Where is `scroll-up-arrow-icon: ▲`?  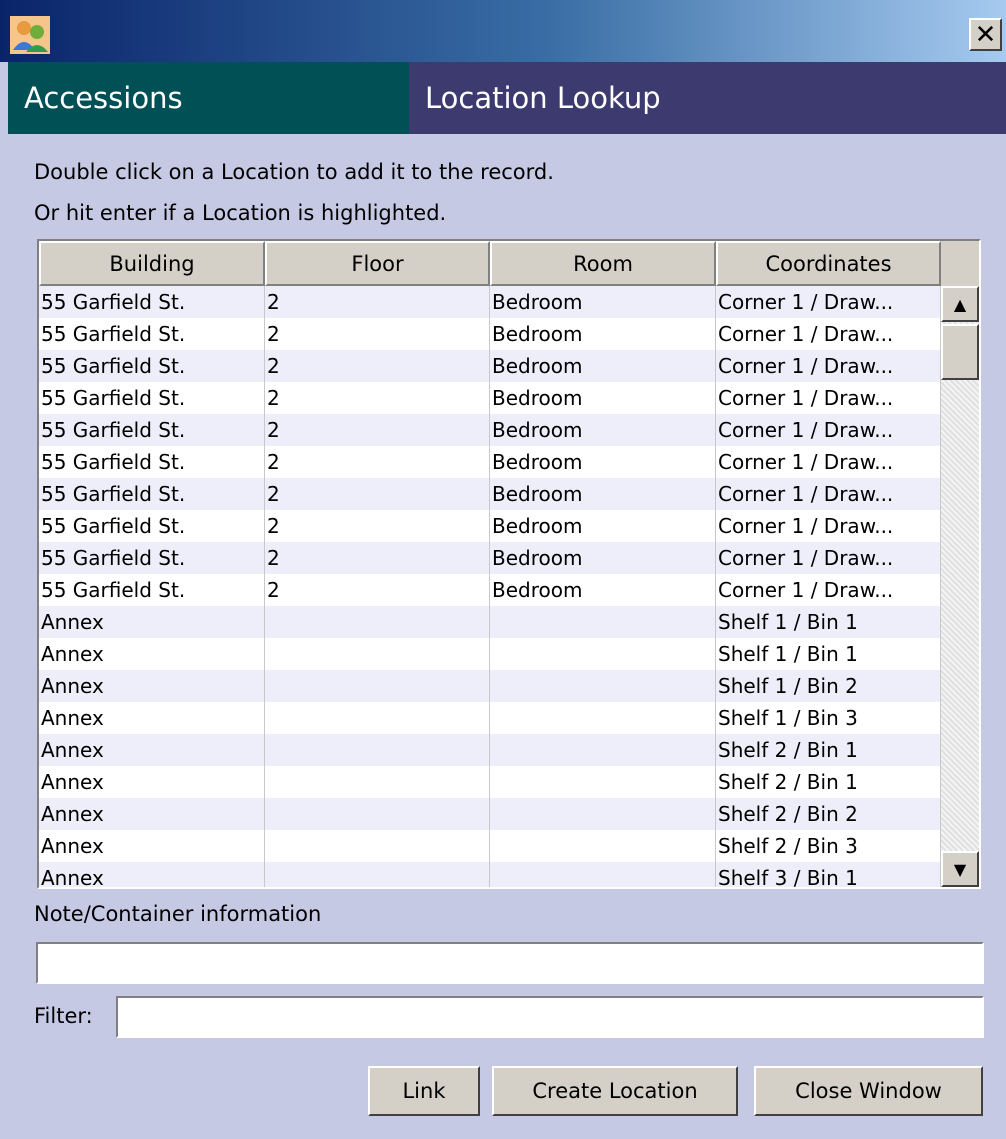 scroll-up-arrow-icon: ▲ is located at coordinates (960, 304).